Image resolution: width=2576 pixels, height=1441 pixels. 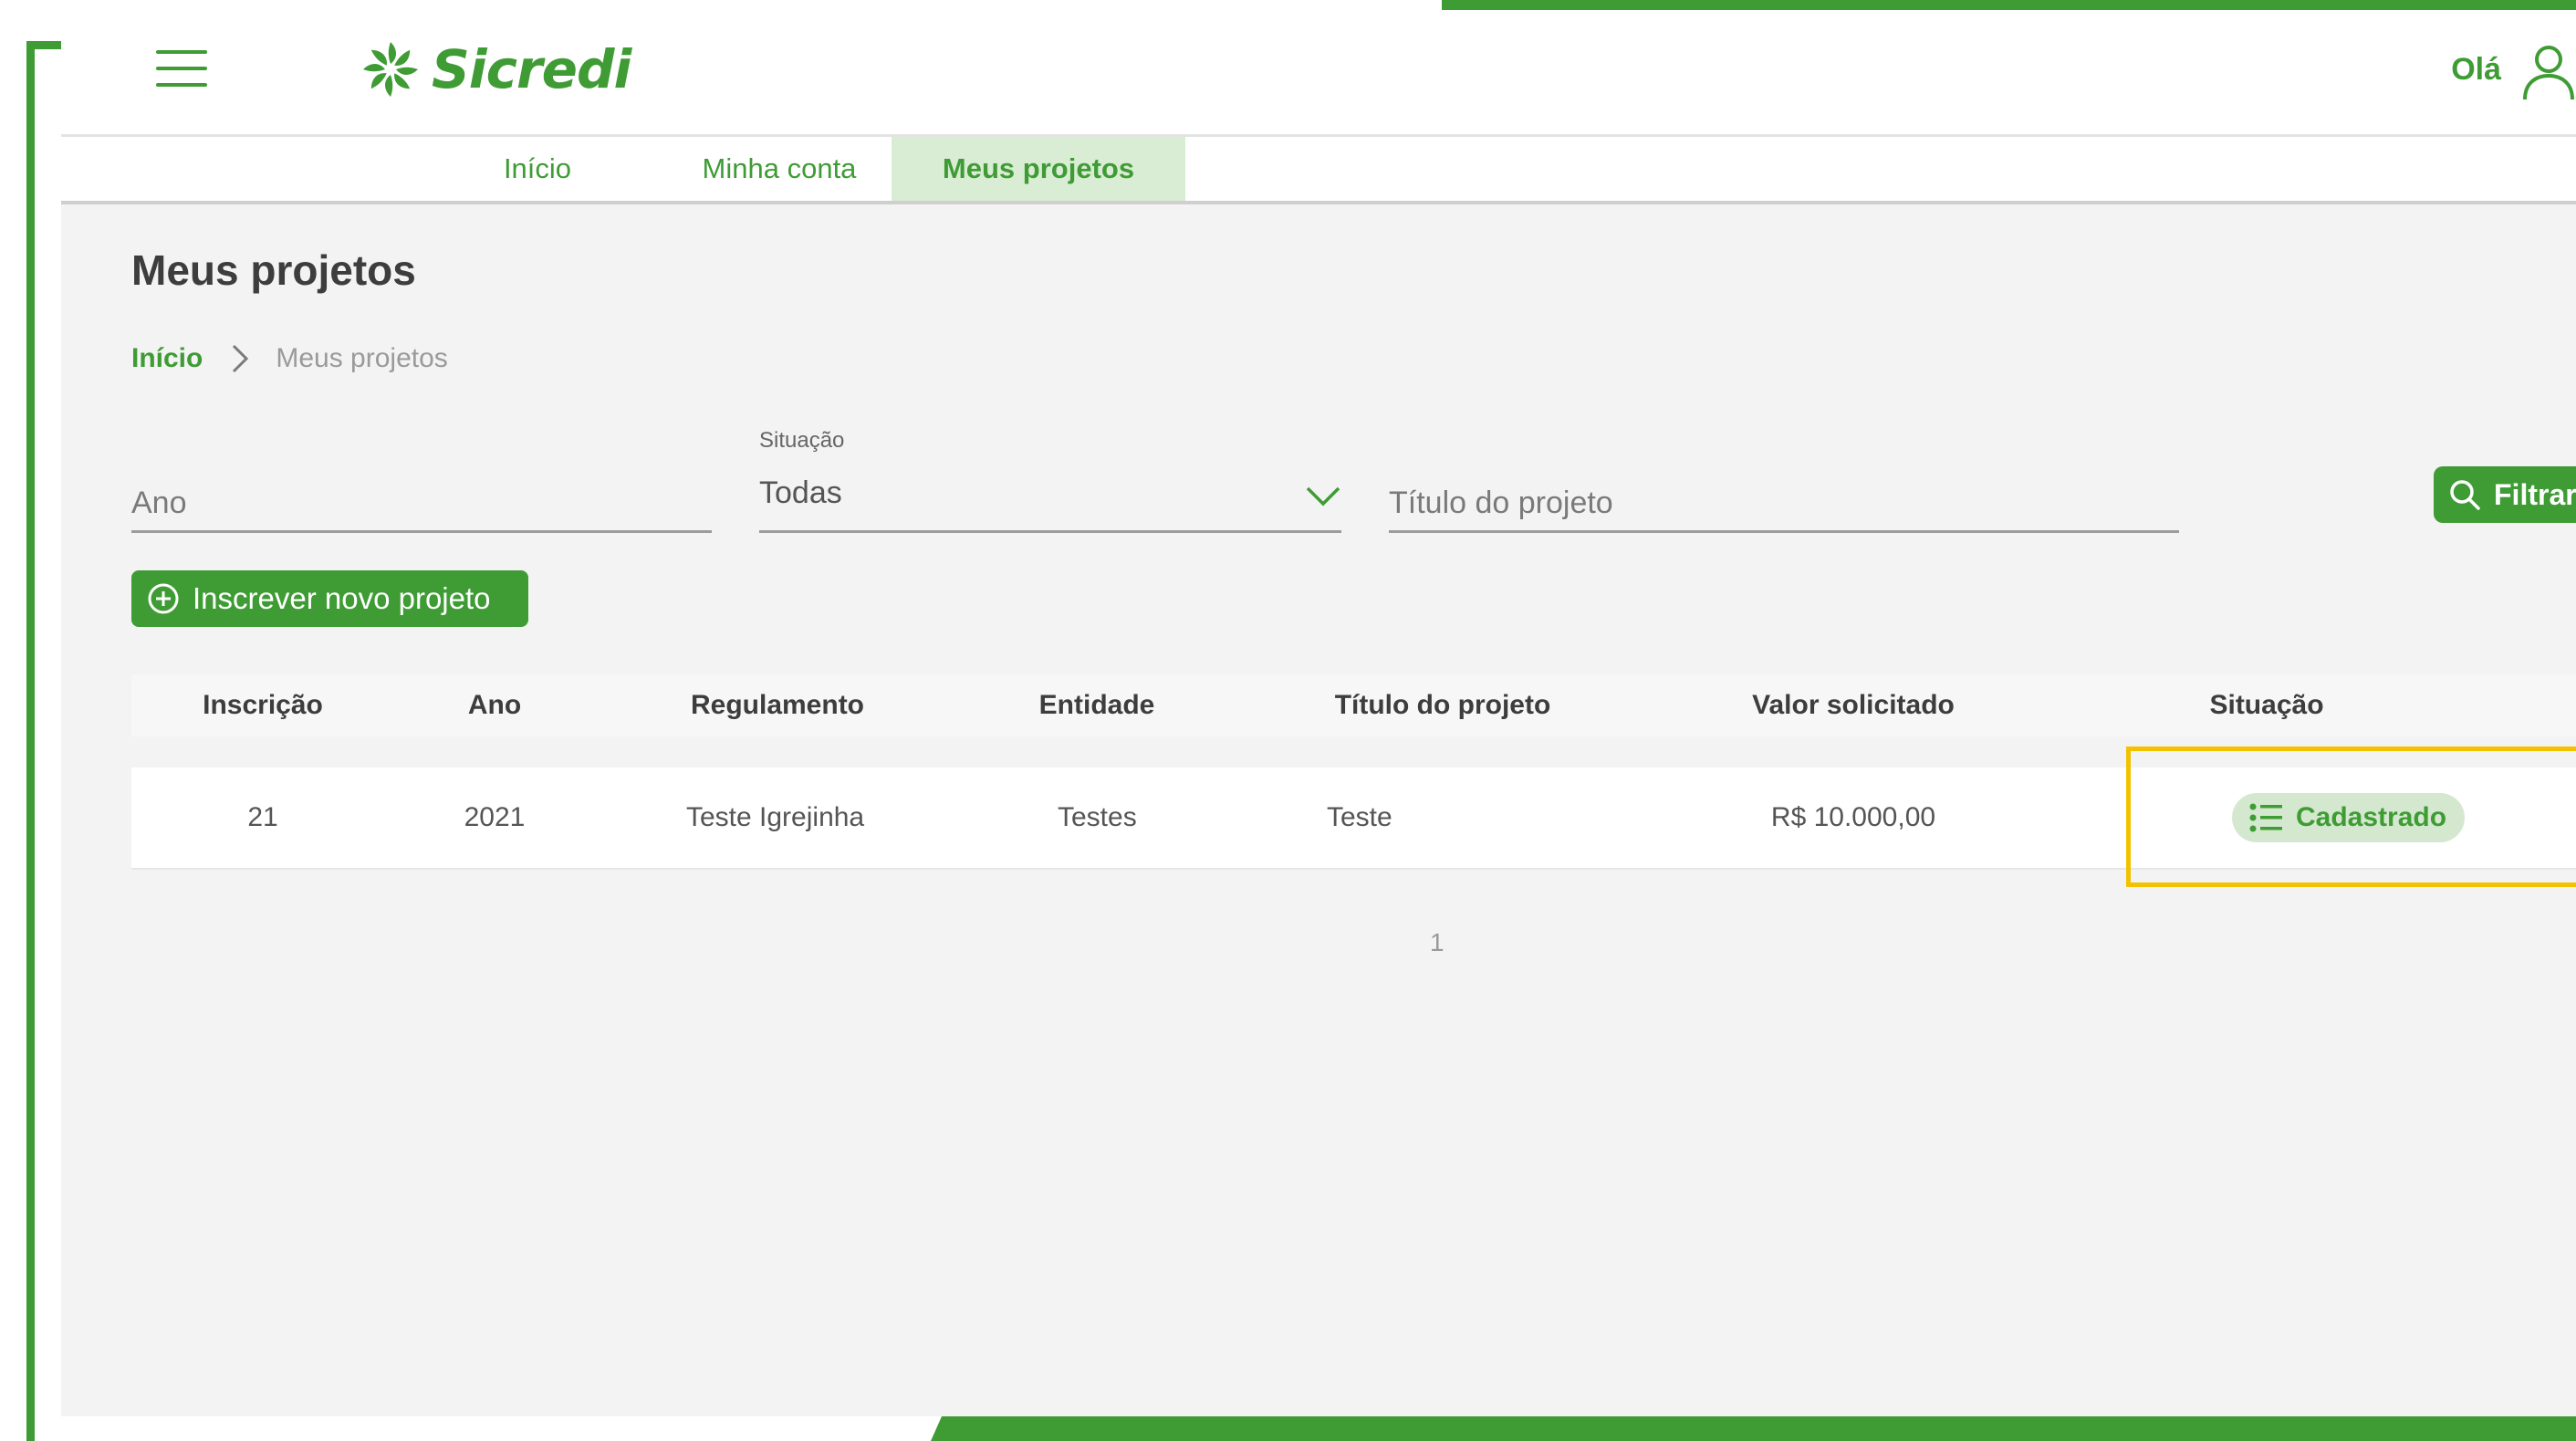 I want to click on frame-bottom-bar, so click(x=1753, y=1428).